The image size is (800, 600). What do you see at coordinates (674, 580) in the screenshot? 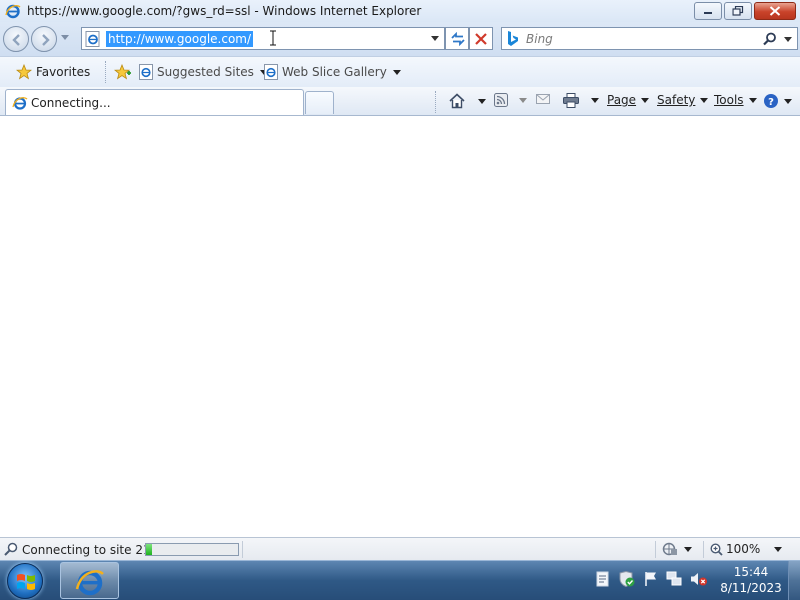
I see `network-icon` at bounding box center [674, 580].